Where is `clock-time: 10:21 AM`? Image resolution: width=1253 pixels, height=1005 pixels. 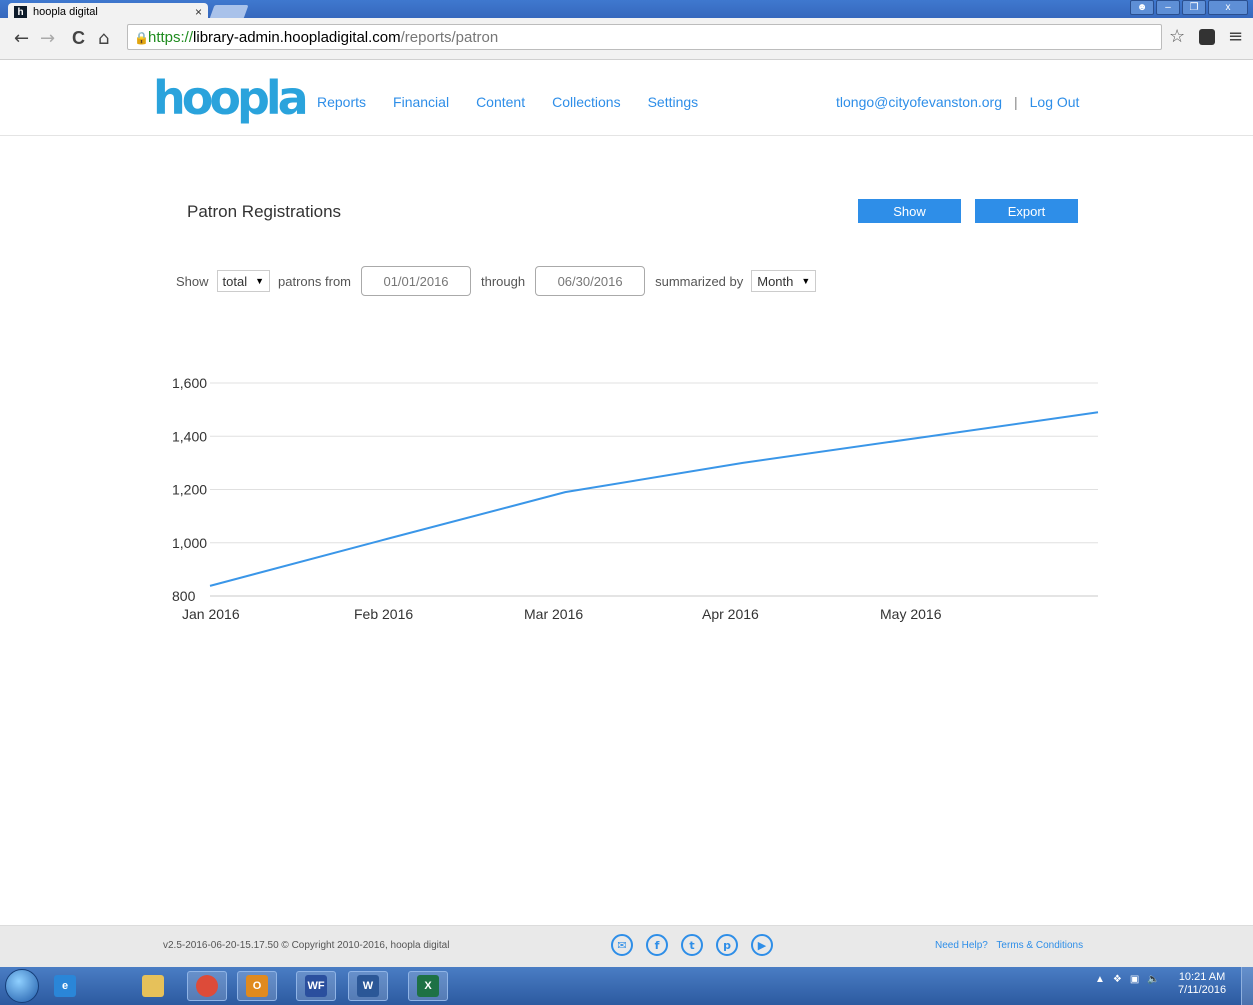 clock-time: 10:21 AM is located at coordinates (1202, 977).